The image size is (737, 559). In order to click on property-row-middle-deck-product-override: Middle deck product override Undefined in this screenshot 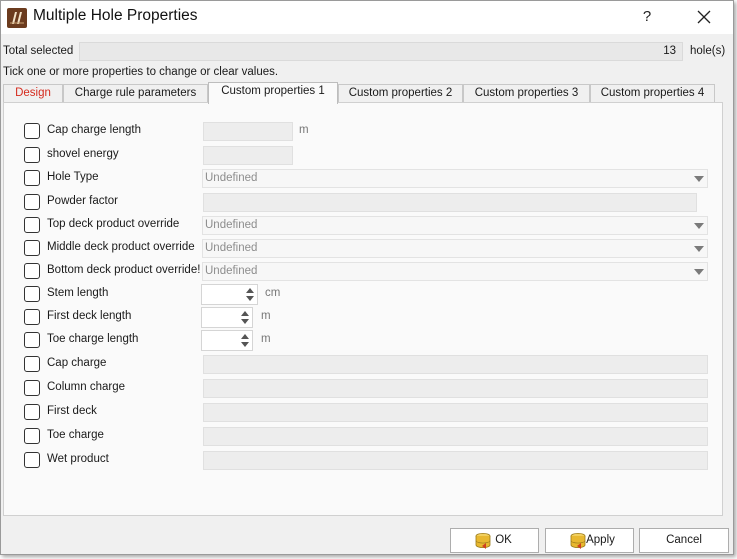, I will do `click(369, 249)`.